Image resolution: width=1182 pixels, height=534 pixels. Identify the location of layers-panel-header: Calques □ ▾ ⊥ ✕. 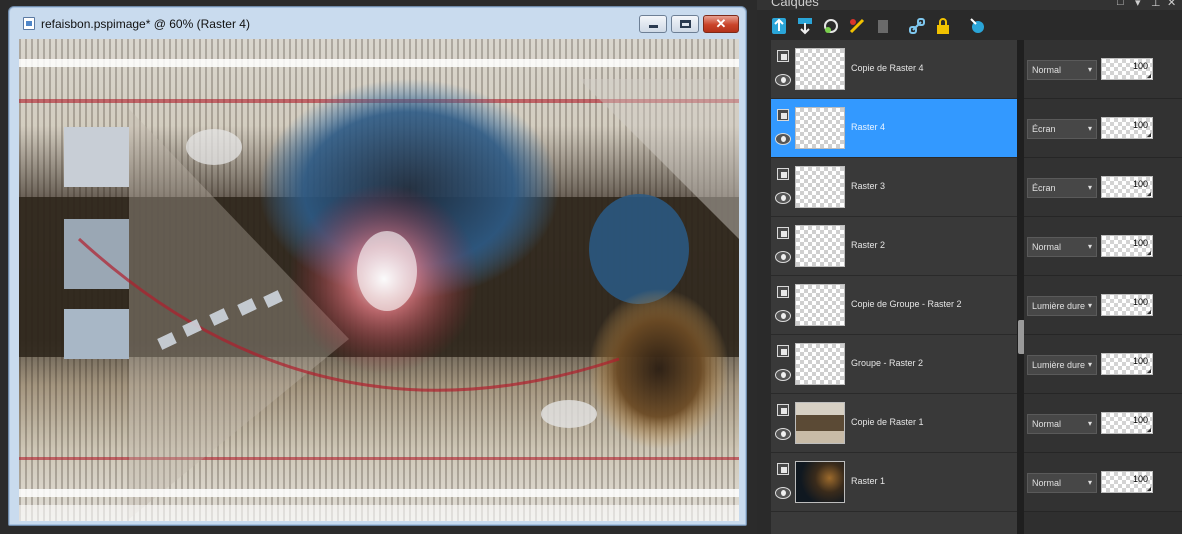
(969, 5).